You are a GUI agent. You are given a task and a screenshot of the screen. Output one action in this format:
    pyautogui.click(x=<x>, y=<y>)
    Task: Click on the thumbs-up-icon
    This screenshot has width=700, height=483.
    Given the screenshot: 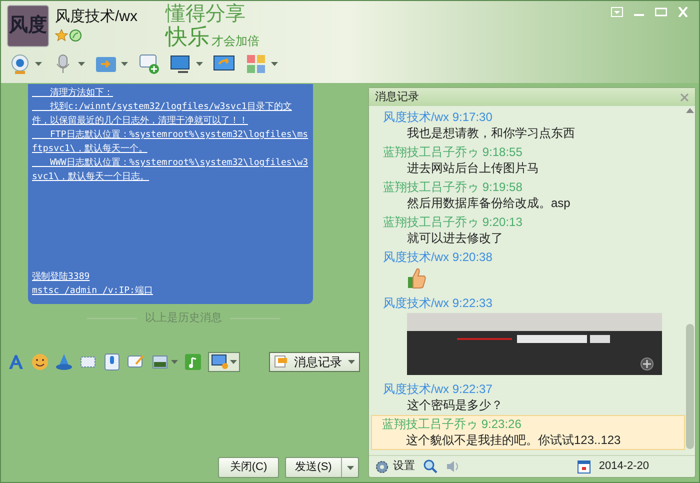 What is the action you would take?
    pyautogui.click(x=417, y=278)
    